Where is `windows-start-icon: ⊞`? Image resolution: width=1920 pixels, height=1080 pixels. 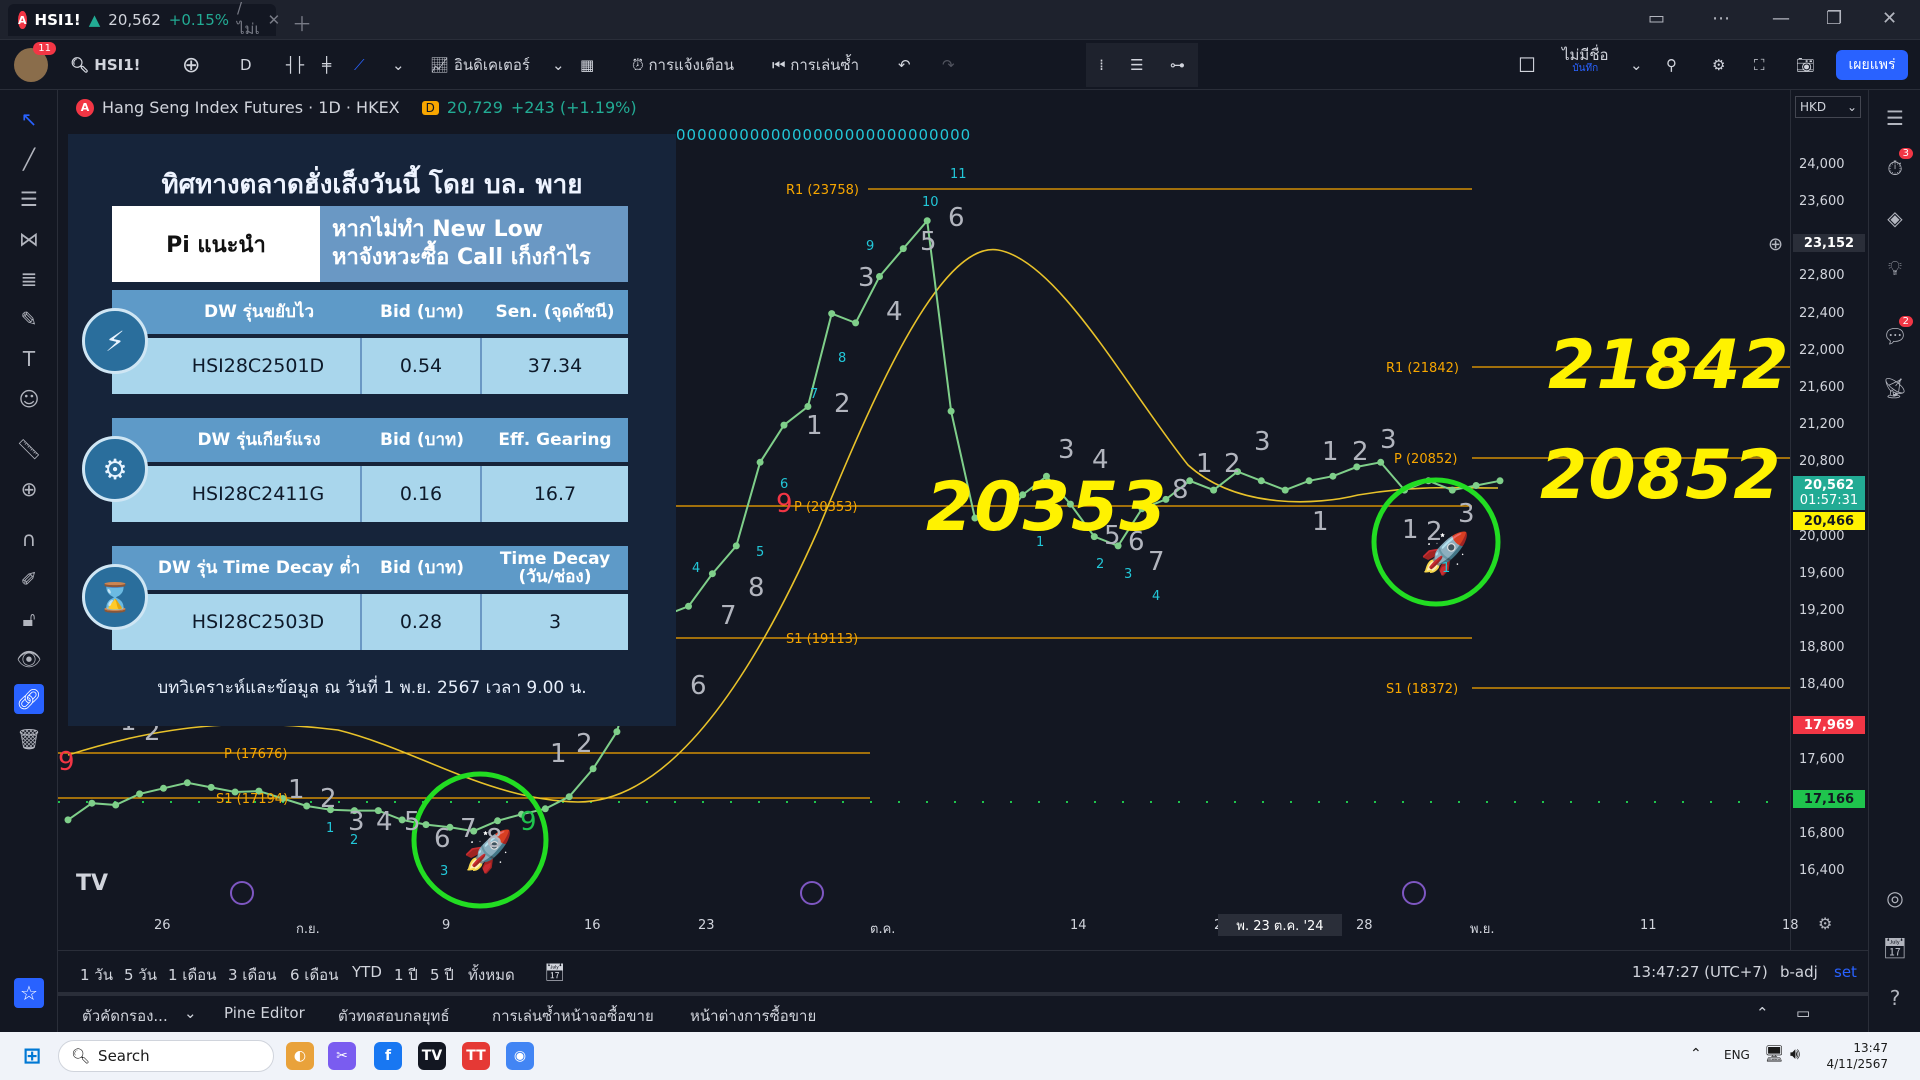 windows-start-icon: ⊞ is located at coordinates (32, 1056).